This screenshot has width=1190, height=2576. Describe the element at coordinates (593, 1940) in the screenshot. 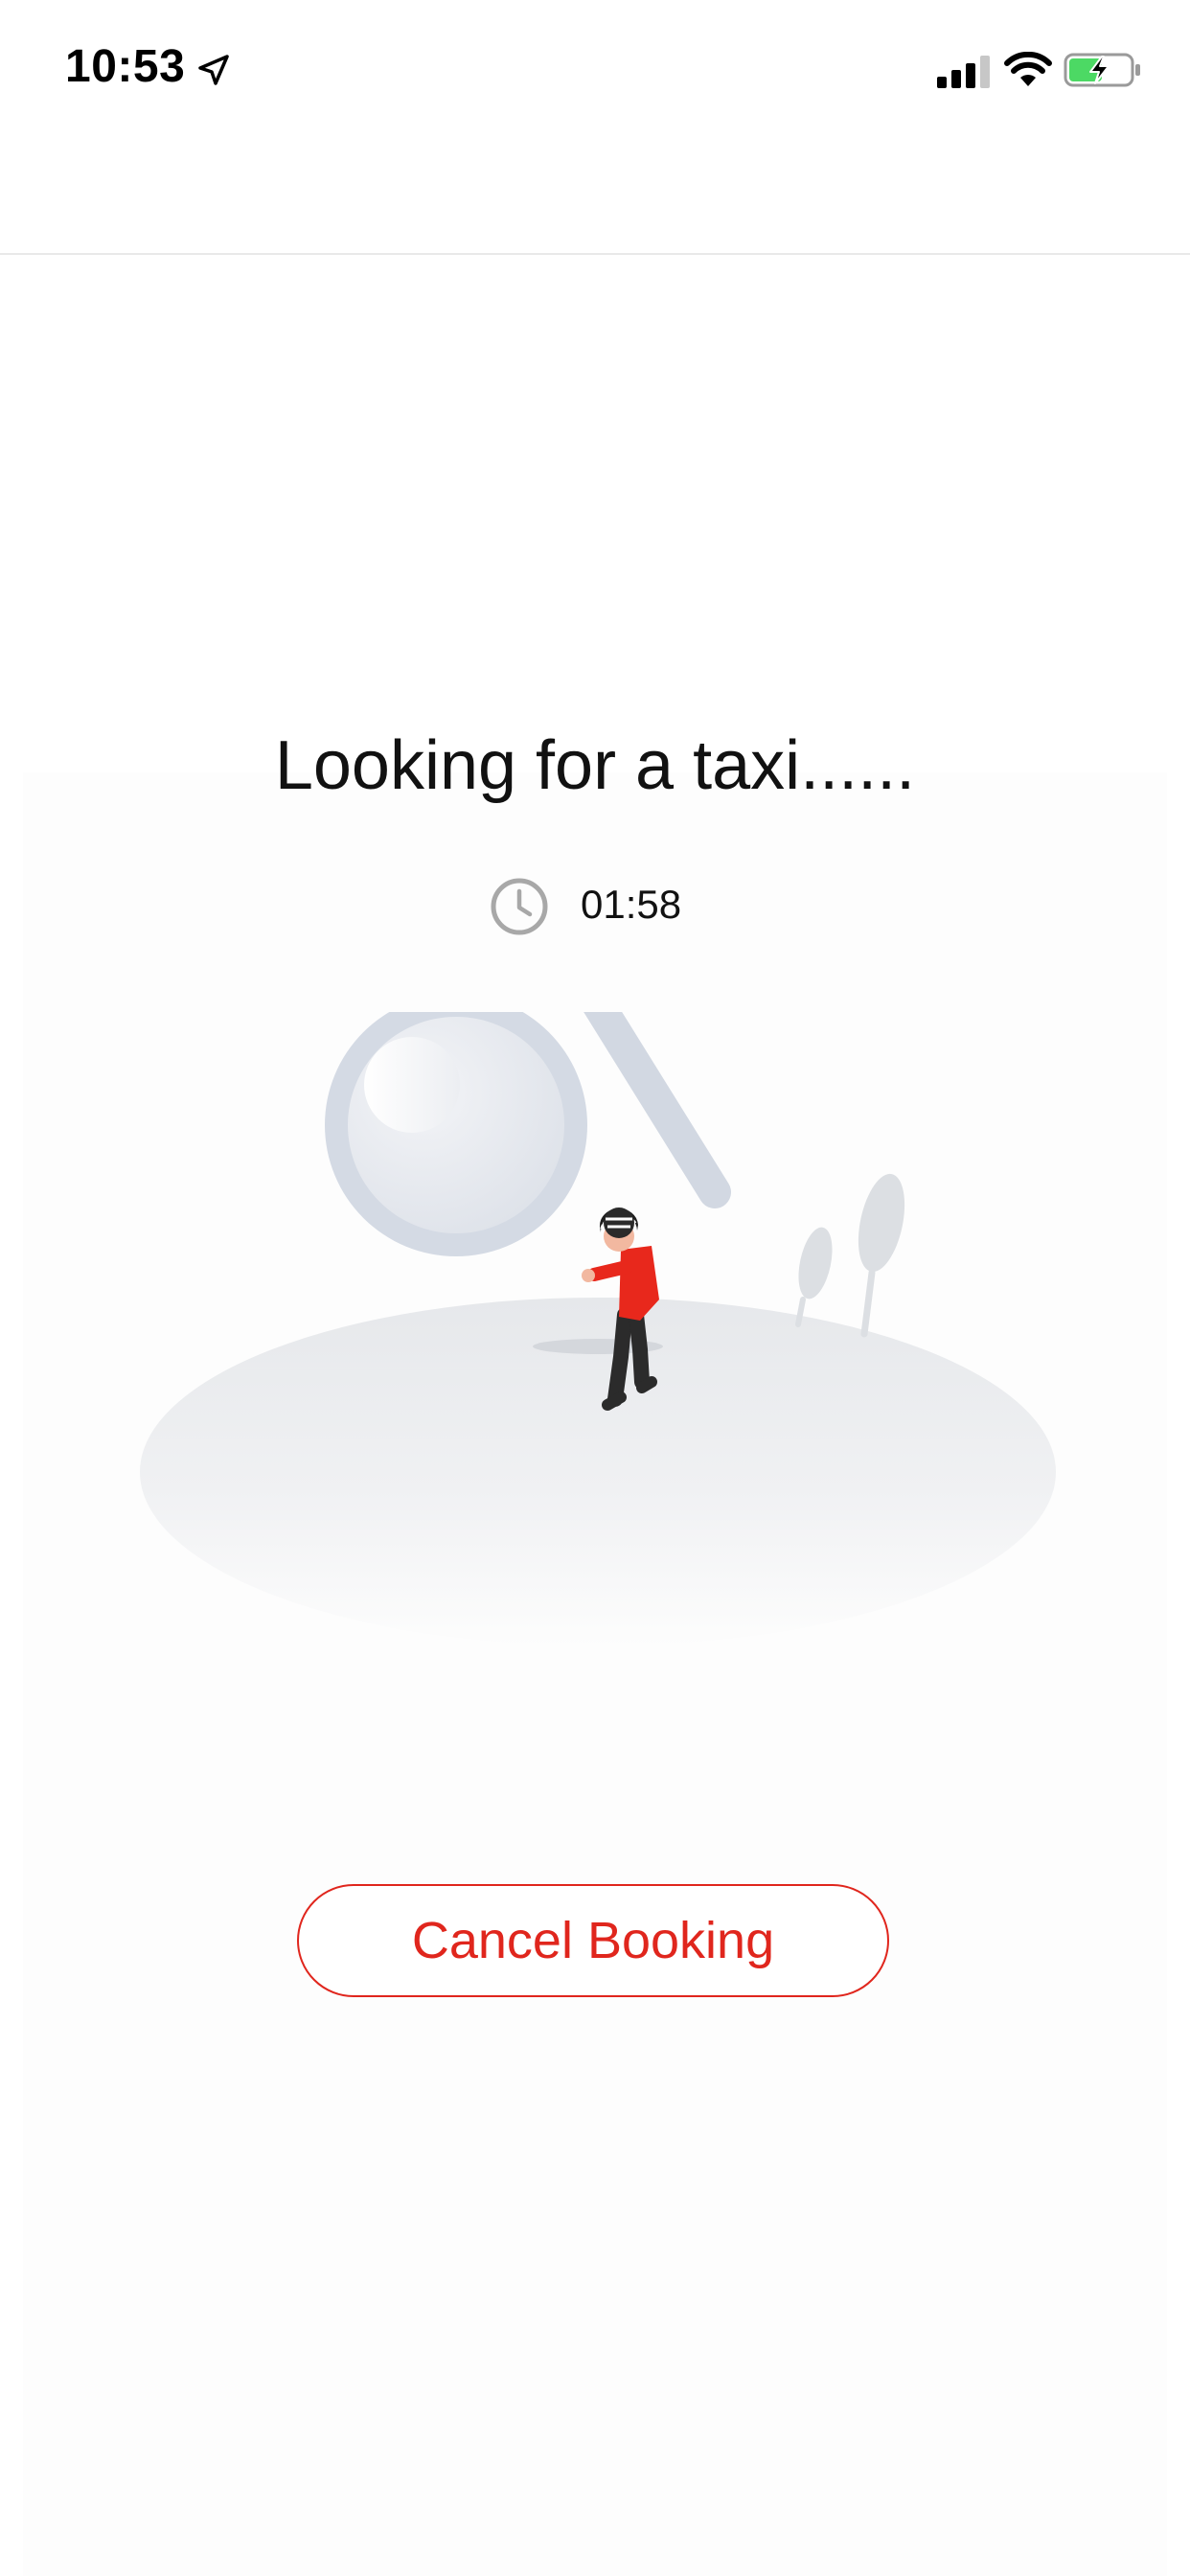

I see `cancel-booking-button: Cancel Booking` at that location.